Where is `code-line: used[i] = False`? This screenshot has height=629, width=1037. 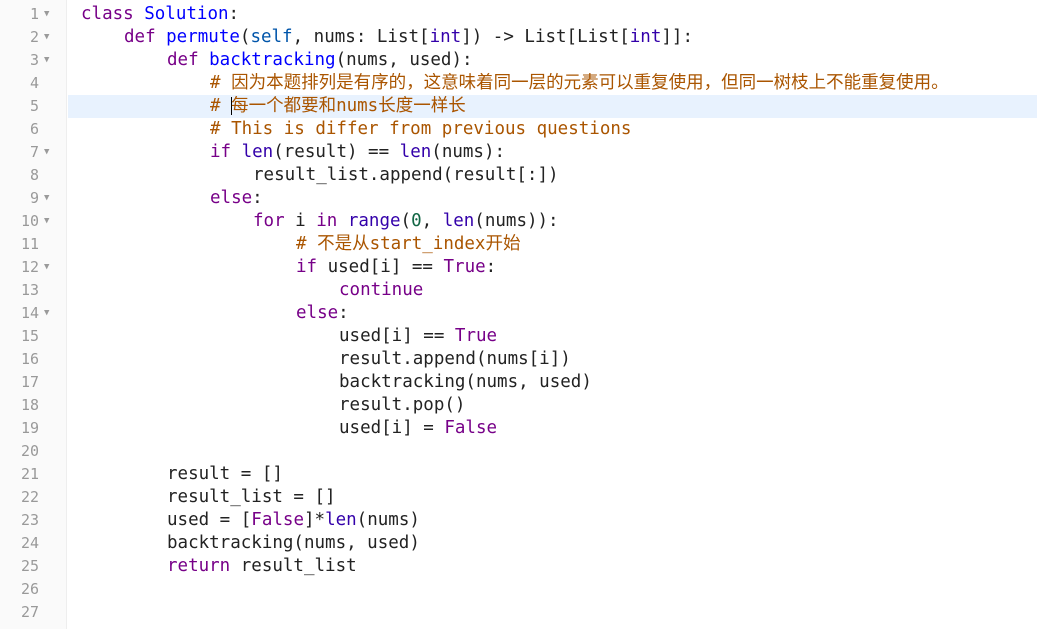
code-line: used[i] = False is located at coordinates (552, 428).